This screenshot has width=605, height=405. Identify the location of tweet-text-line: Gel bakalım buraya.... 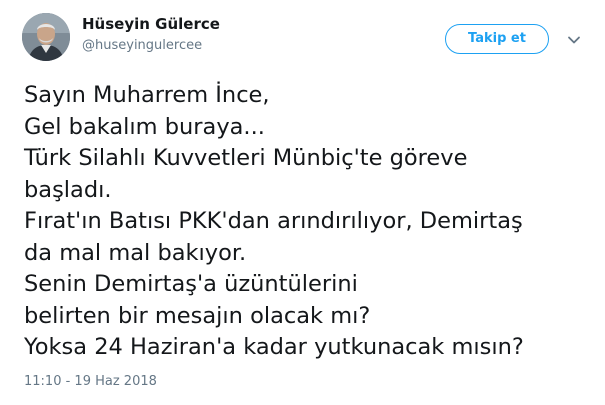
(144, 126).